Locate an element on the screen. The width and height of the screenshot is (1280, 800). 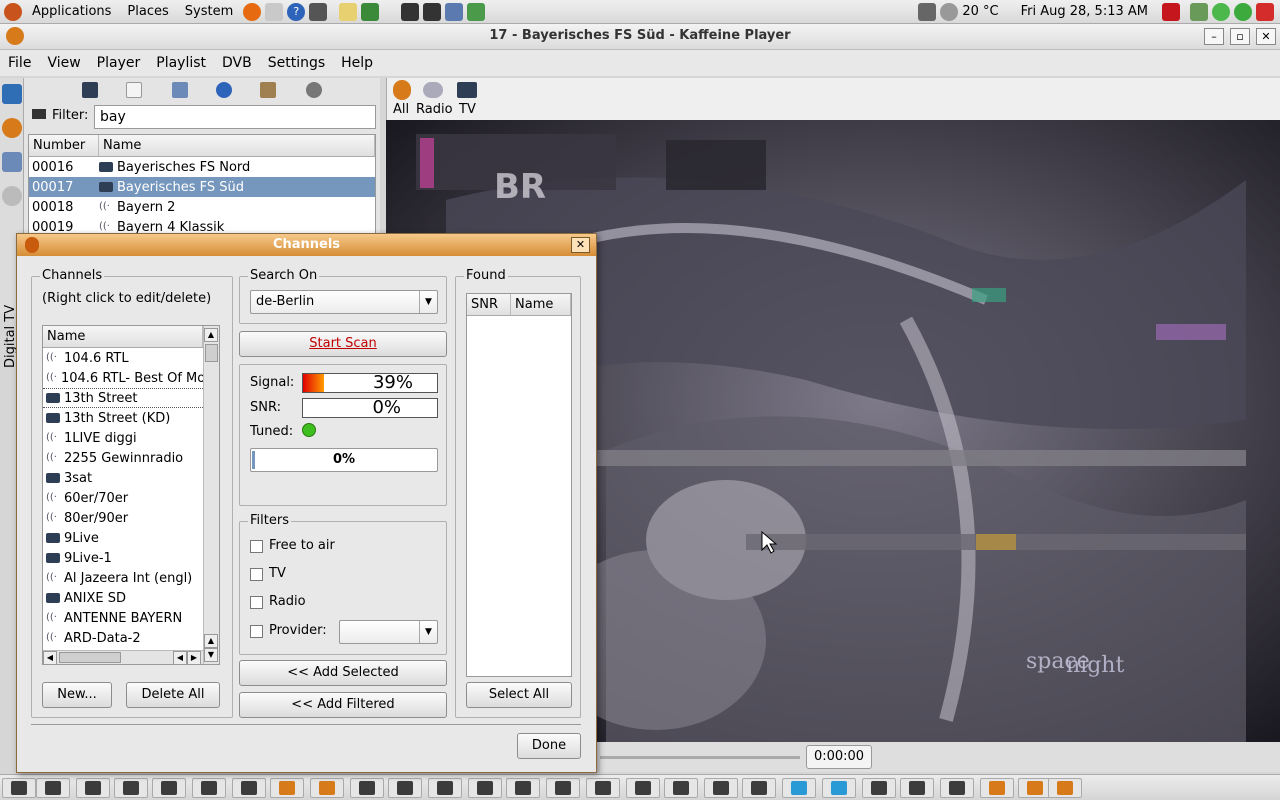
menu-file: File is located at coordinates (19, 63).